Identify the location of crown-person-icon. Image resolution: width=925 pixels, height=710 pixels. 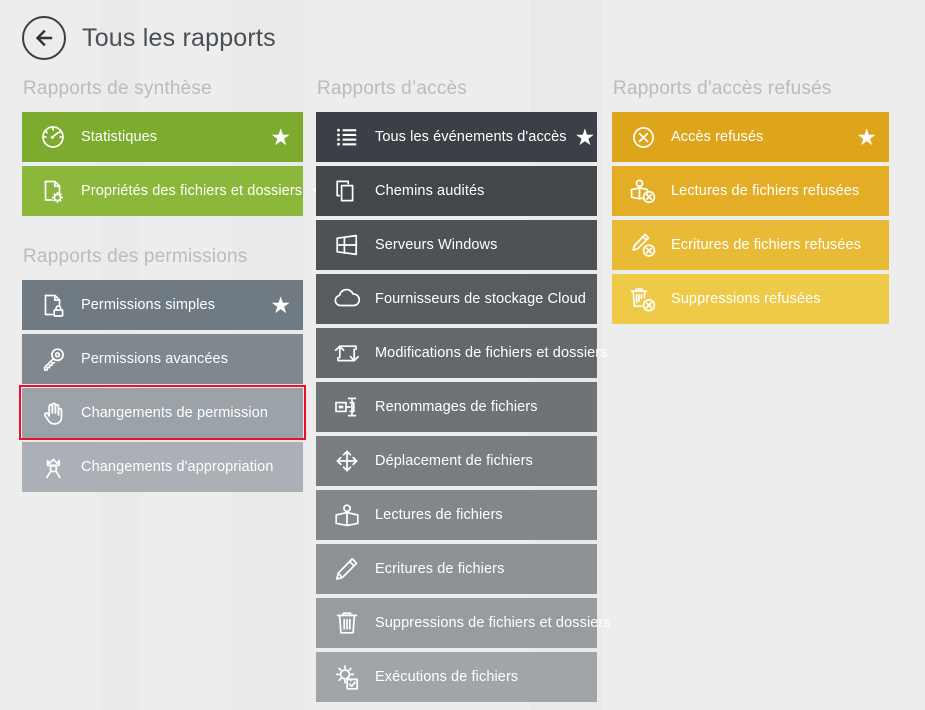
(53, 467).